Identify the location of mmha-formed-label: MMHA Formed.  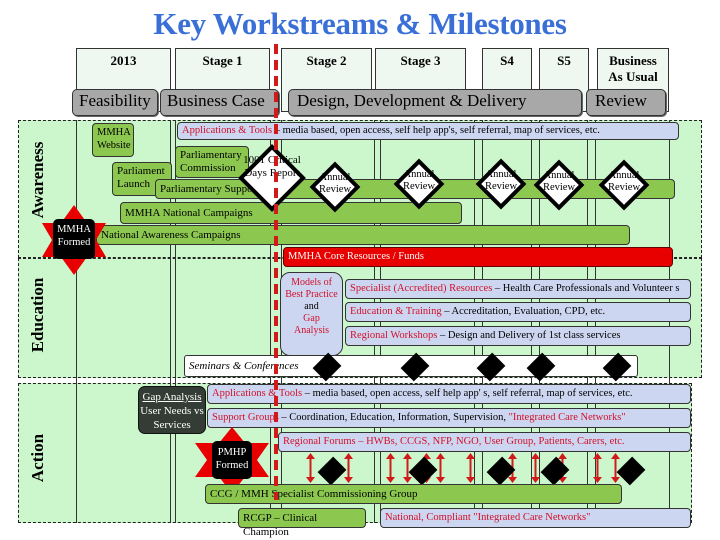
(74, 236).